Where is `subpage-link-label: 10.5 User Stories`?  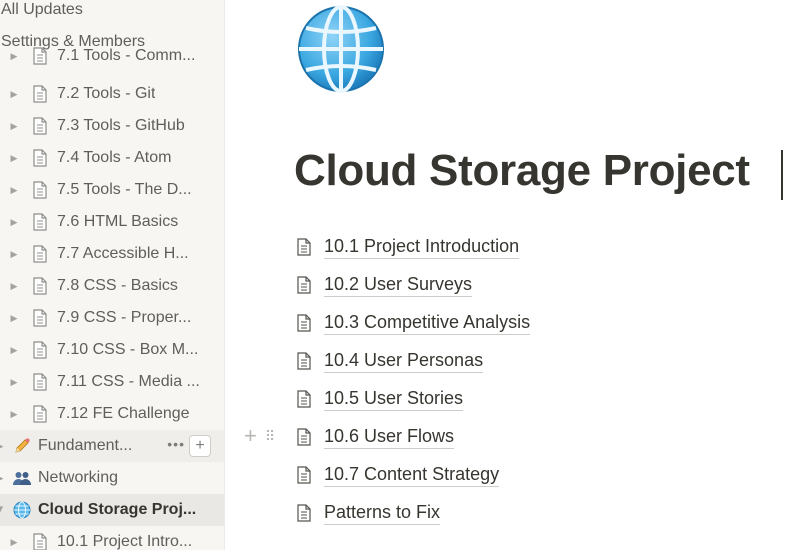
subpage-link-label: 10.5 User Stories is located at coordinates (394, 399).